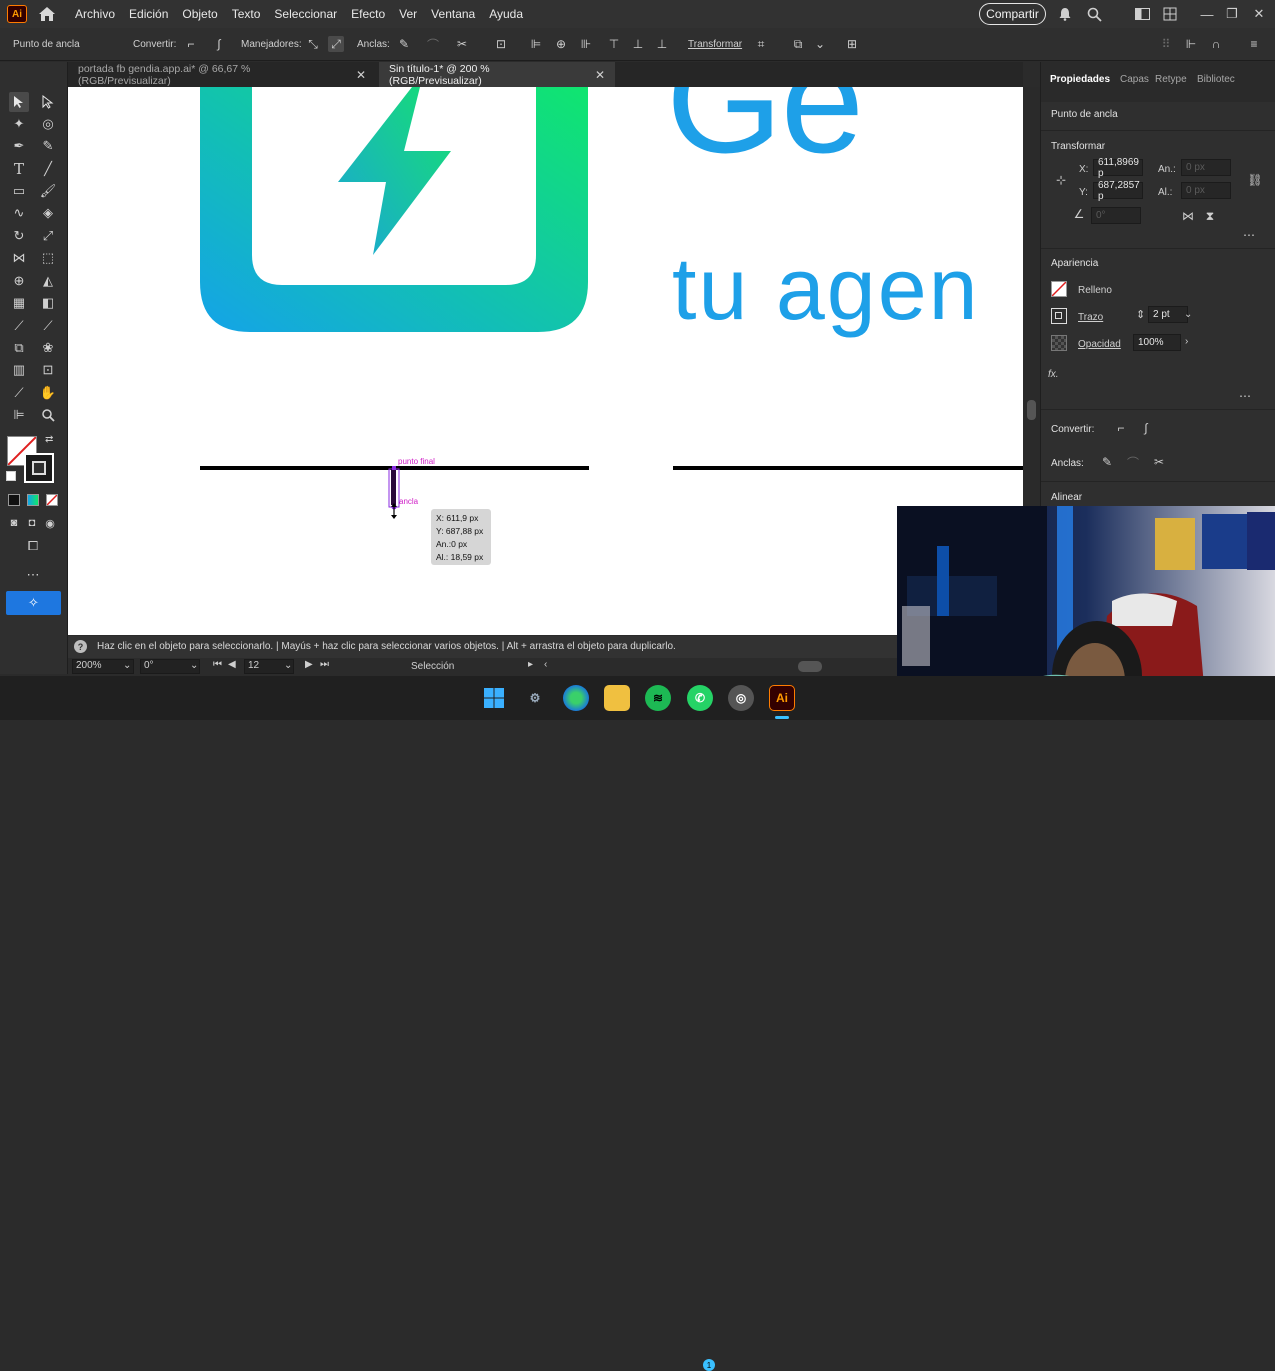 The image size is (1275, 1371). Describe the element at coordinates (506, 14) in the screenshot. I see `menu-ayuda: Ayuda` at that location.